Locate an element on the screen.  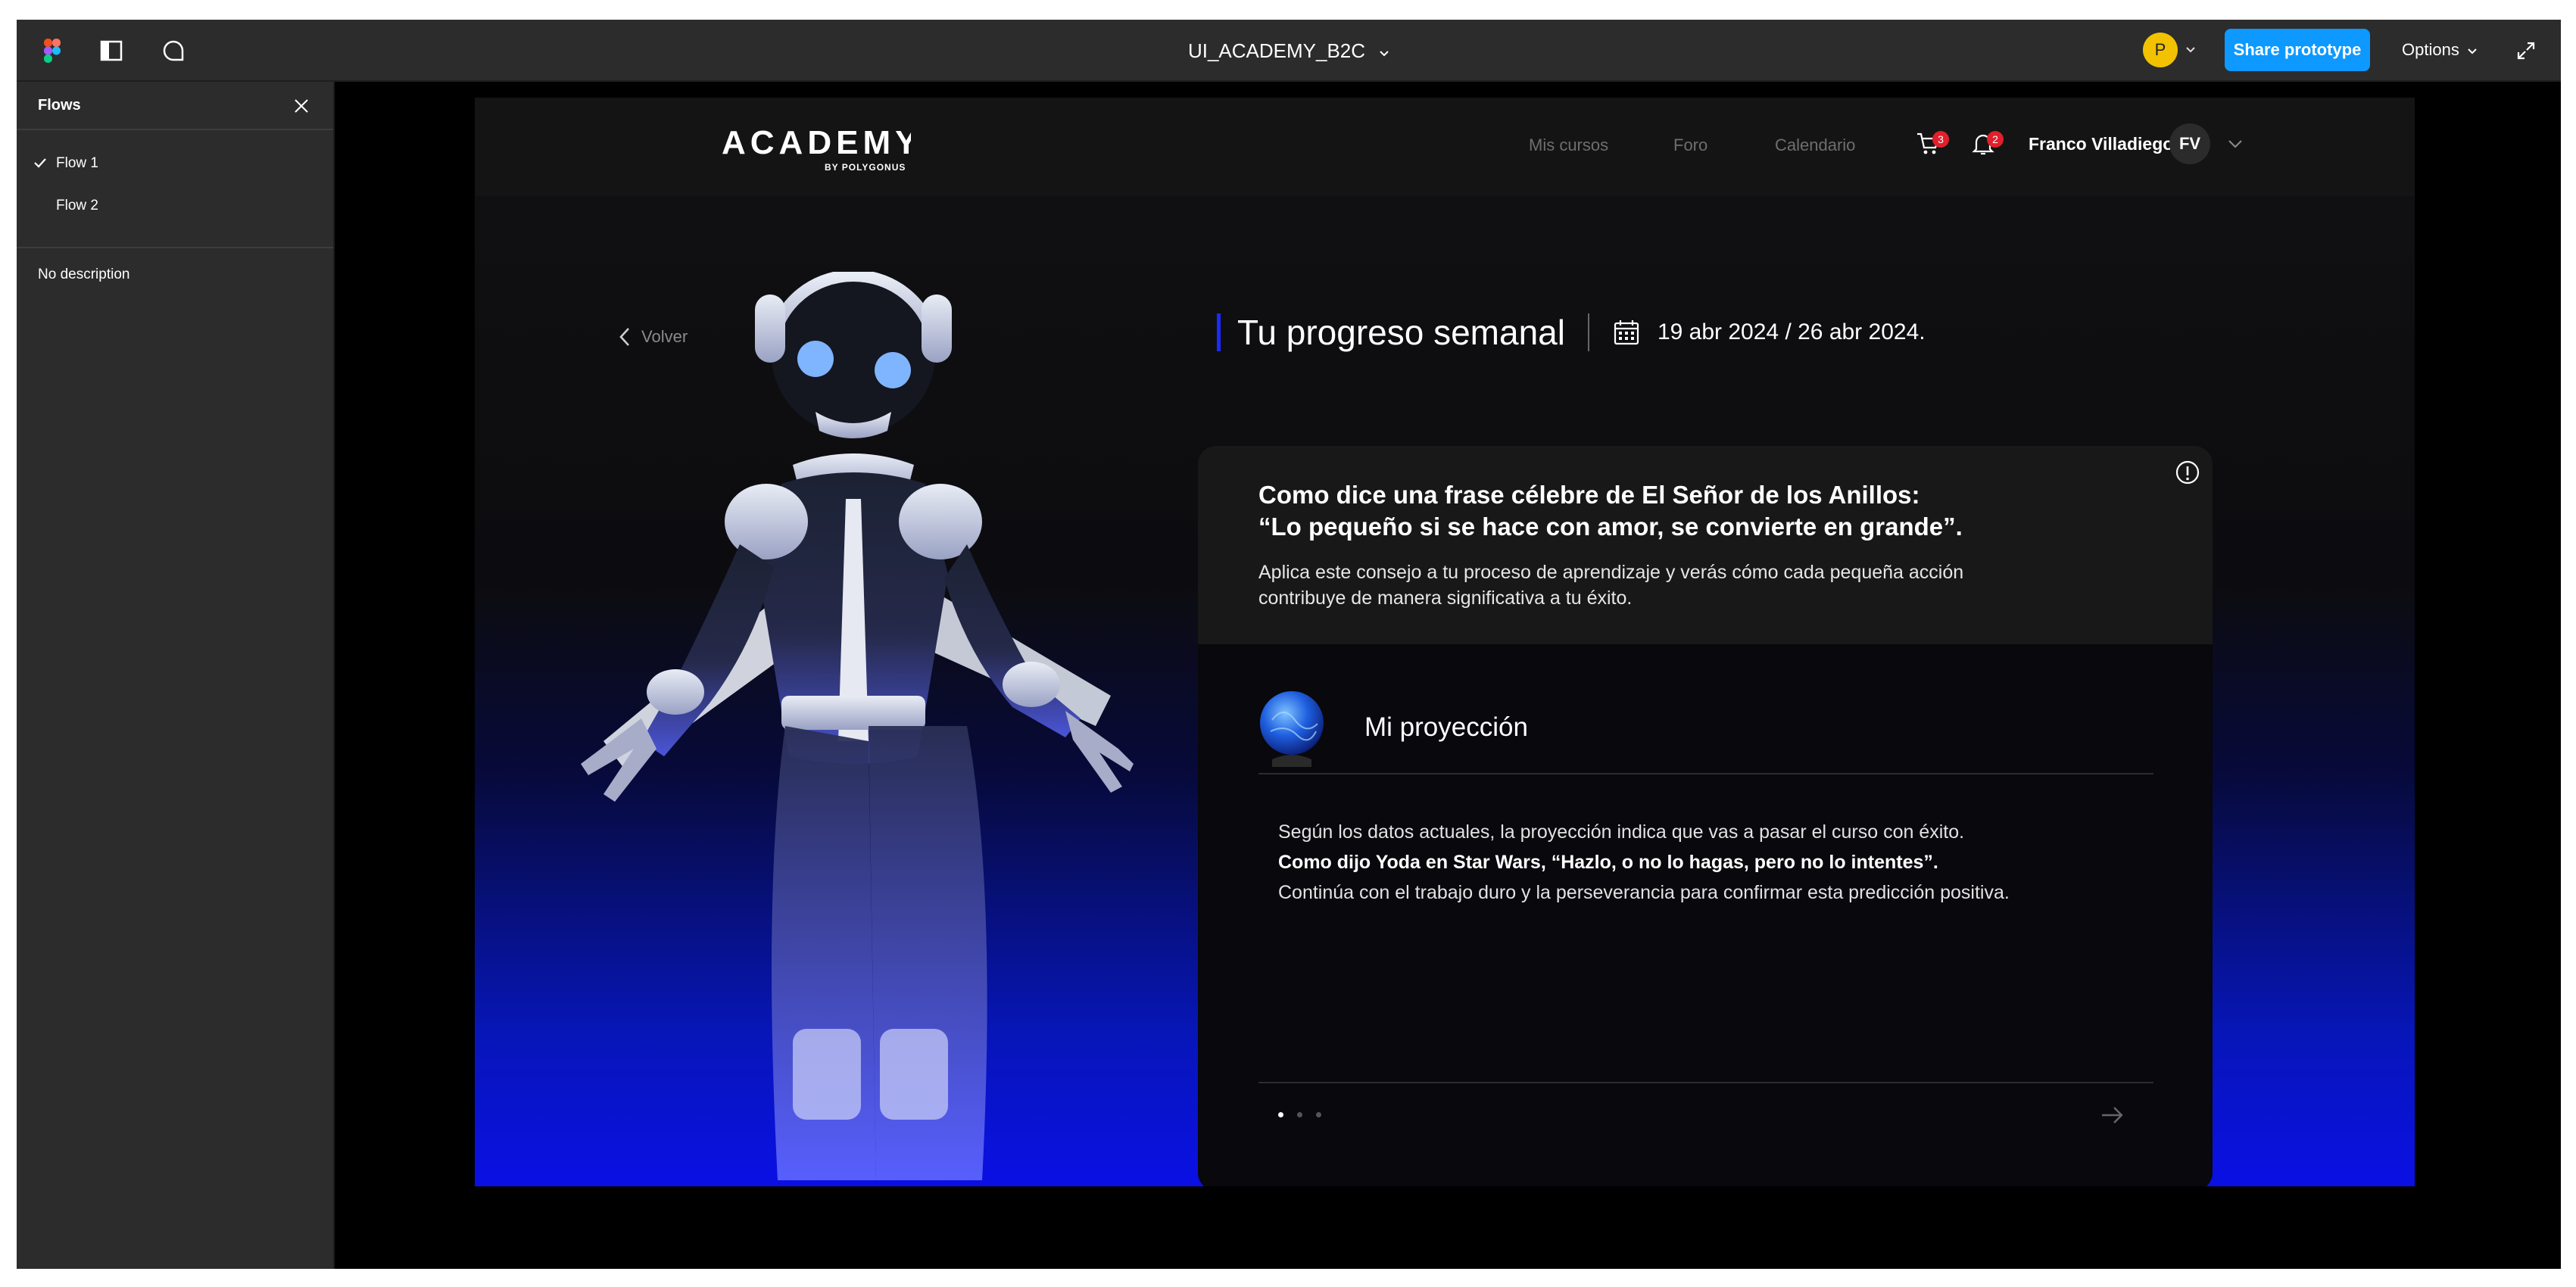
nav-calendario: Calendario is located at coordinates (1815, 146).